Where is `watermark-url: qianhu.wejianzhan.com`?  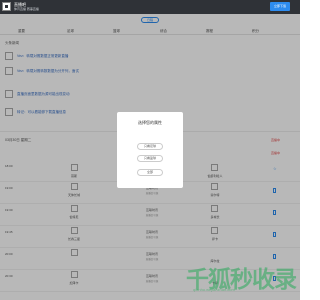 watermark-url: qianhu.wejianzhan.com is located at coordinates (214, 289).